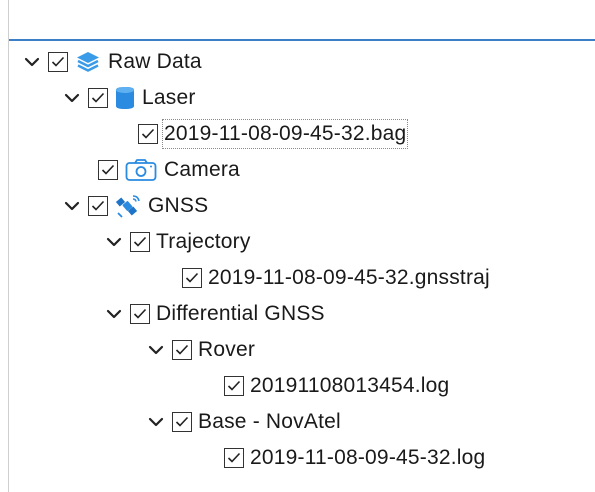 The width and height of the screenshot is (595, 492). I want to click on tree-node-rover: Rover, so click(200, 350).